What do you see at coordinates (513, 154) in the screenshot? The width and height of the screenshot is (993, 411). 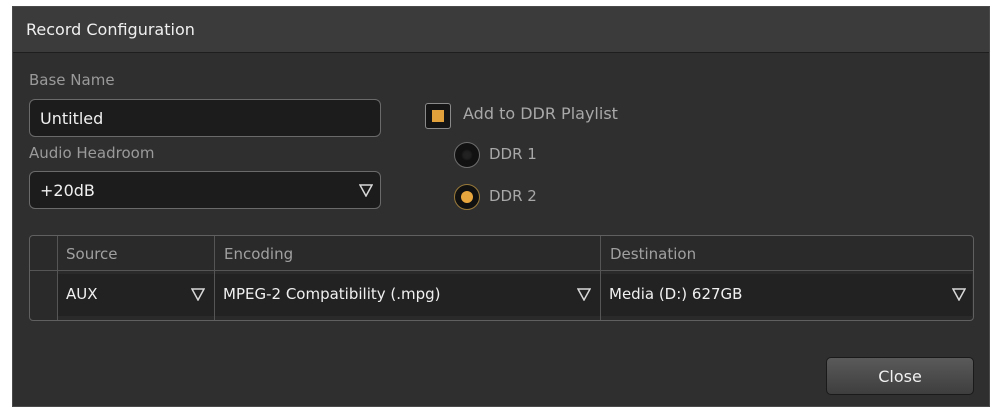 I see `ddr1-label: DDR 1` at bounding box center [513, 154].